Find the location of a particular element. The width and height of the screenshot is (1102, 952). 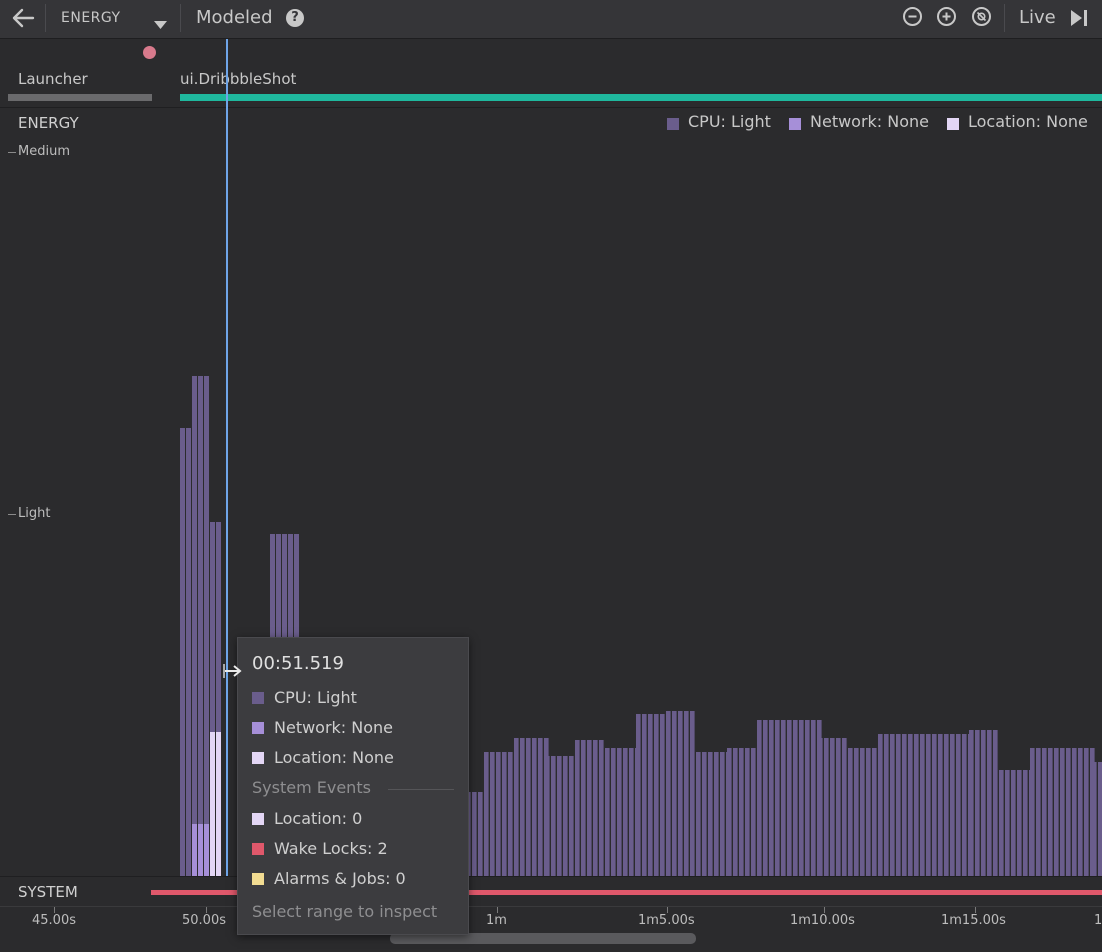

axis-label-50s: 50.00s is located at coordinates (204, 920).